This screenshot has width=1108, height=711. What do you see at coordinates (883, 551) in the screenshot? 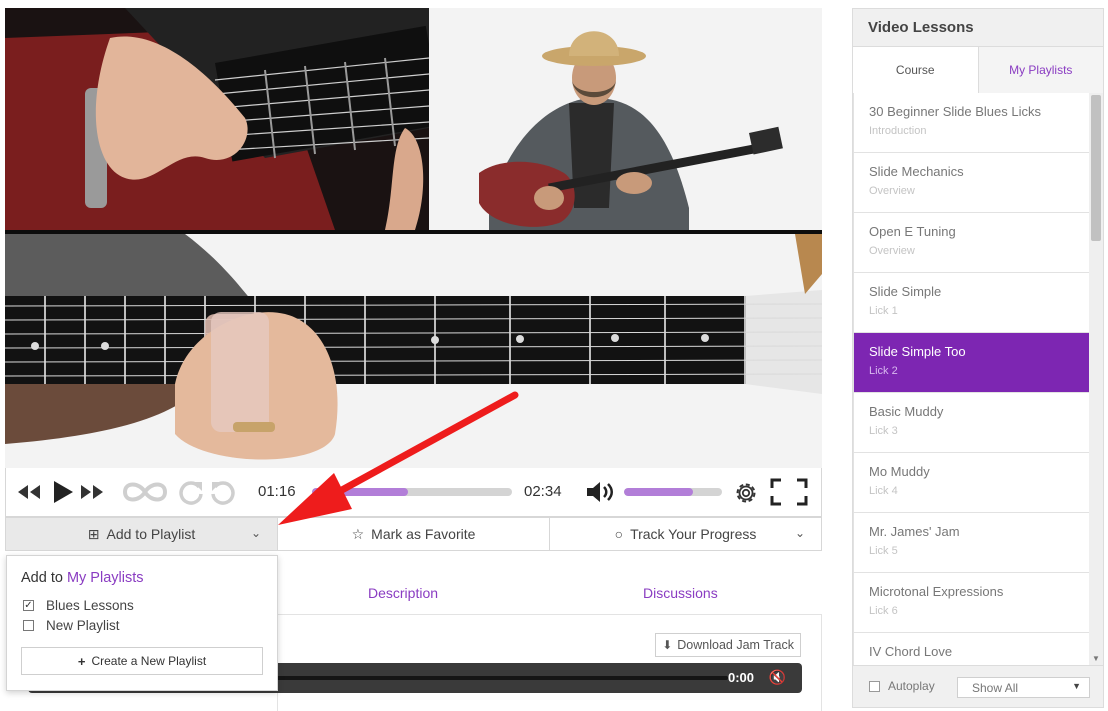
I see `lesson-subtitle: Lick 5` at bounding box center [883, 551].